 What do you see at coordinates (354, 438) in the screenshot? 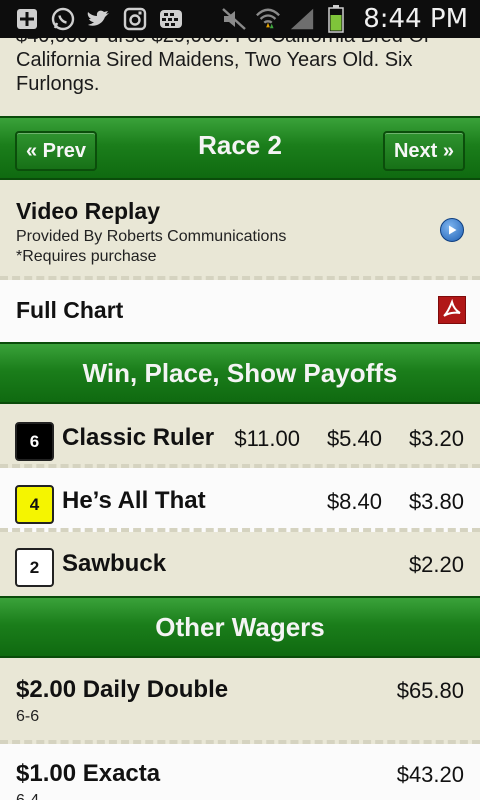
I see `place-payout: $5.40` at bounding box center [354, 438].